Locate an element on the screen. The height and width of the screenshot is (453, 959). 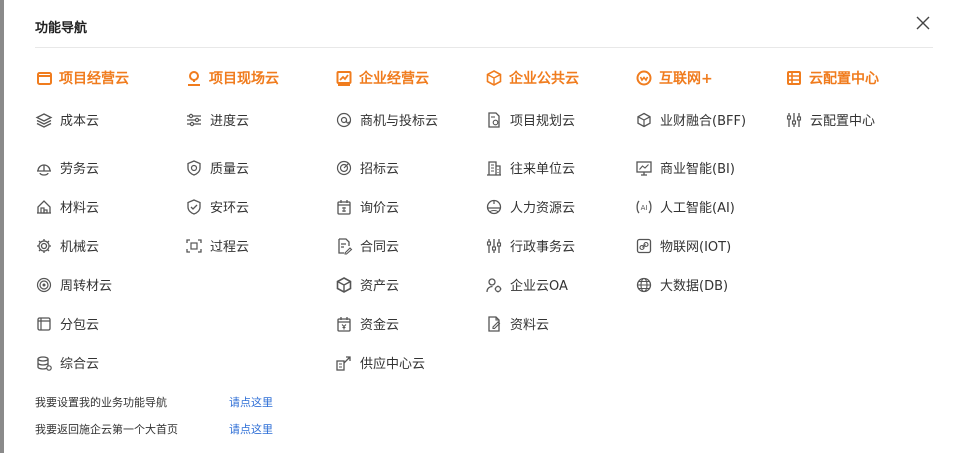
nav-column-header: 项目现场云 is located at coordinates (260, 78).